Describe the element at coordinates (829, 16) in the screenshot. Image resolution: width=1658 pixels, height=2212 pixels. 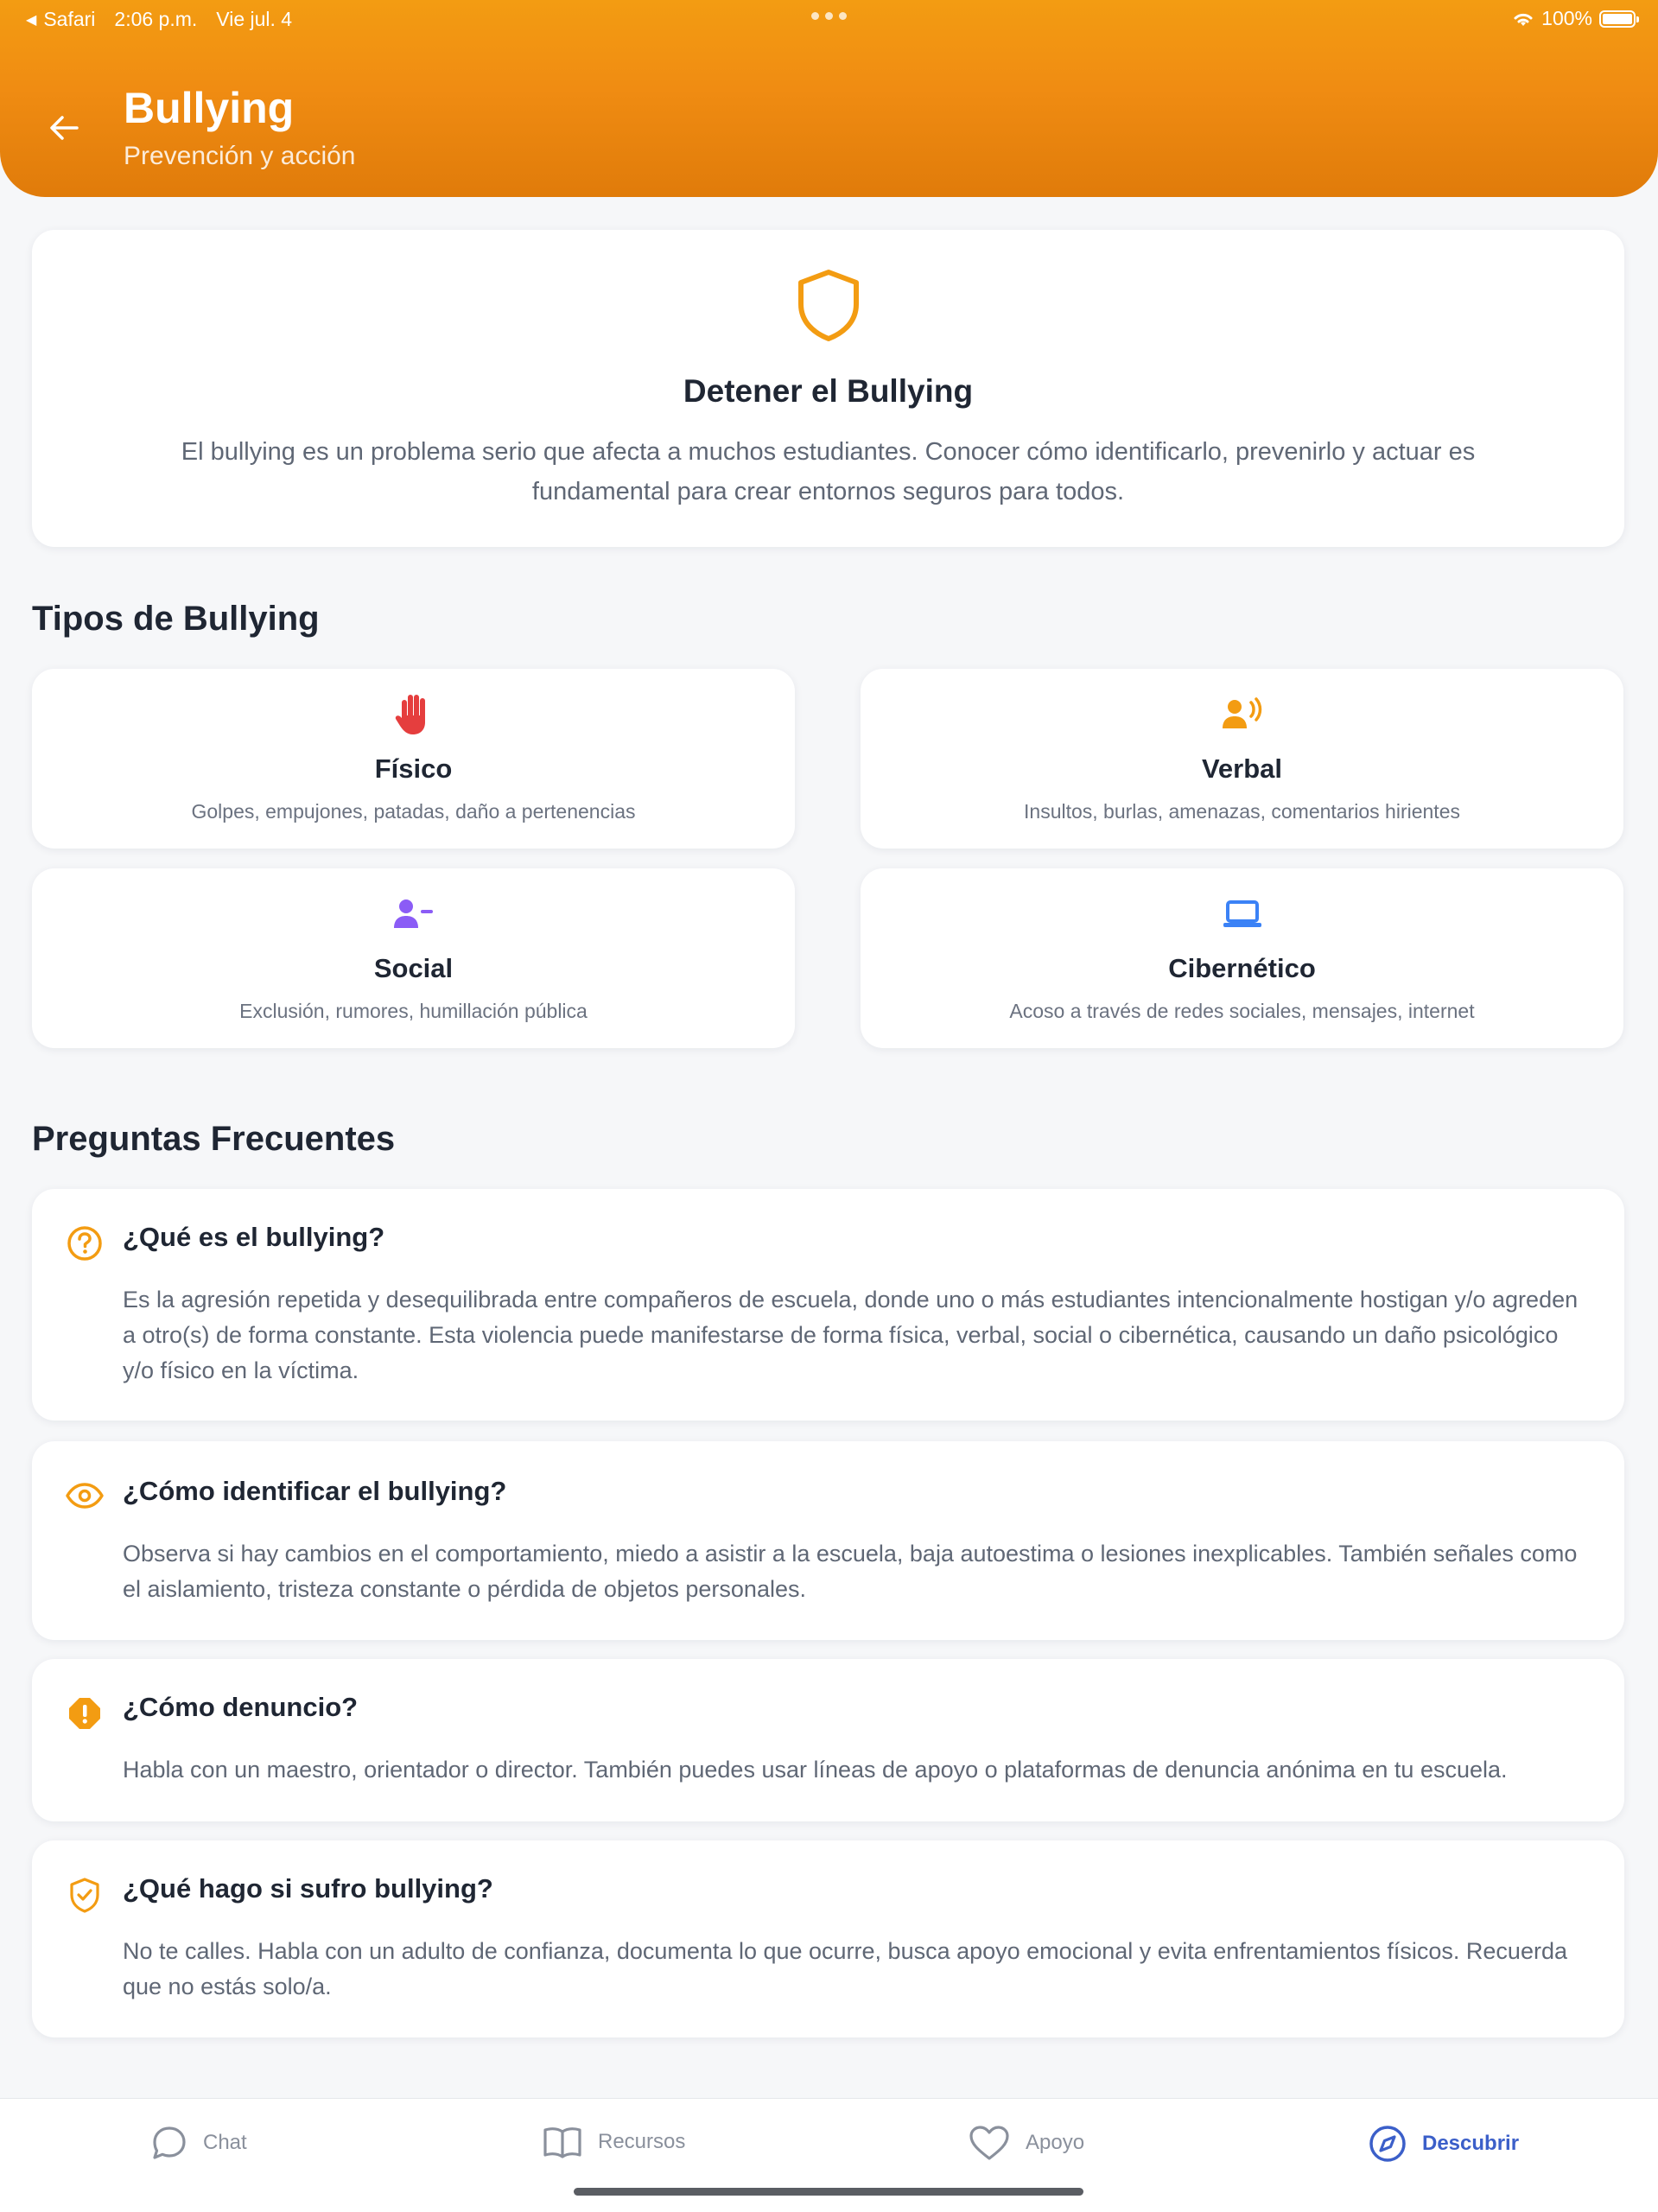
I see `multitask-dots-icon` at that location.